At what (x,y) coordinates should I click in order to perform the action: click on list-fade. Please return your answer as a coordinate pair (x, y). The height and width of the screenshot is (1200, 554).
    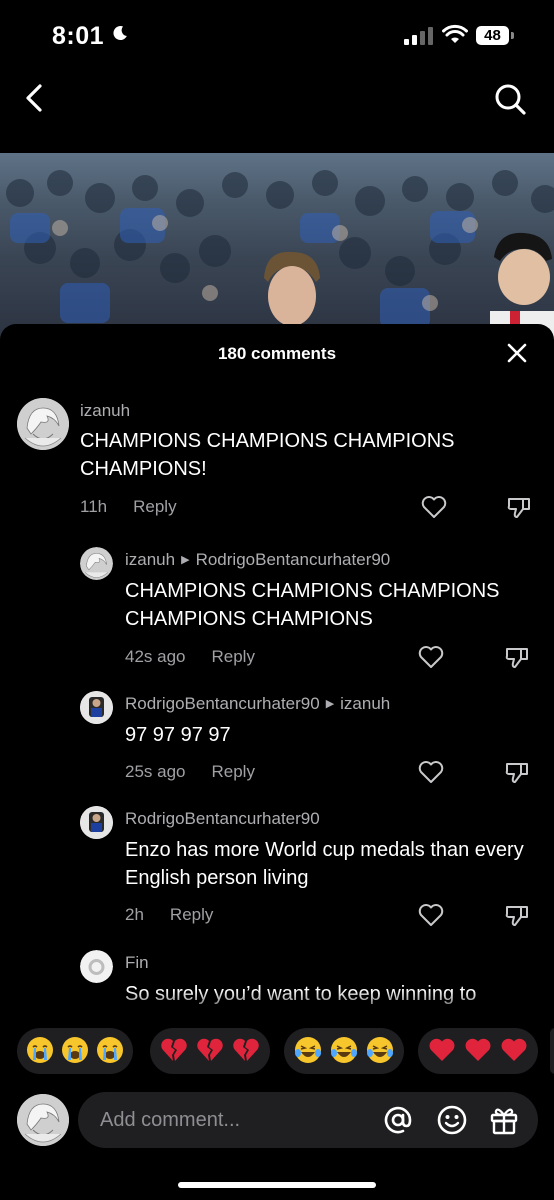
    Looking at the image, I should click on (277, 1005).